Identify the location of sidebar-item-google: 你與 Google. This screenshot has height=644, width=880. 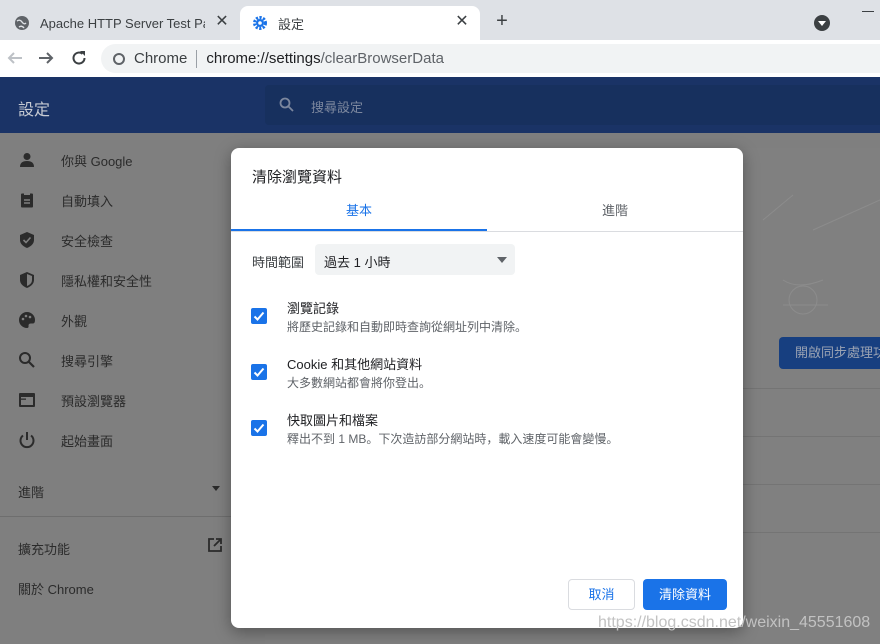
(120, 160).